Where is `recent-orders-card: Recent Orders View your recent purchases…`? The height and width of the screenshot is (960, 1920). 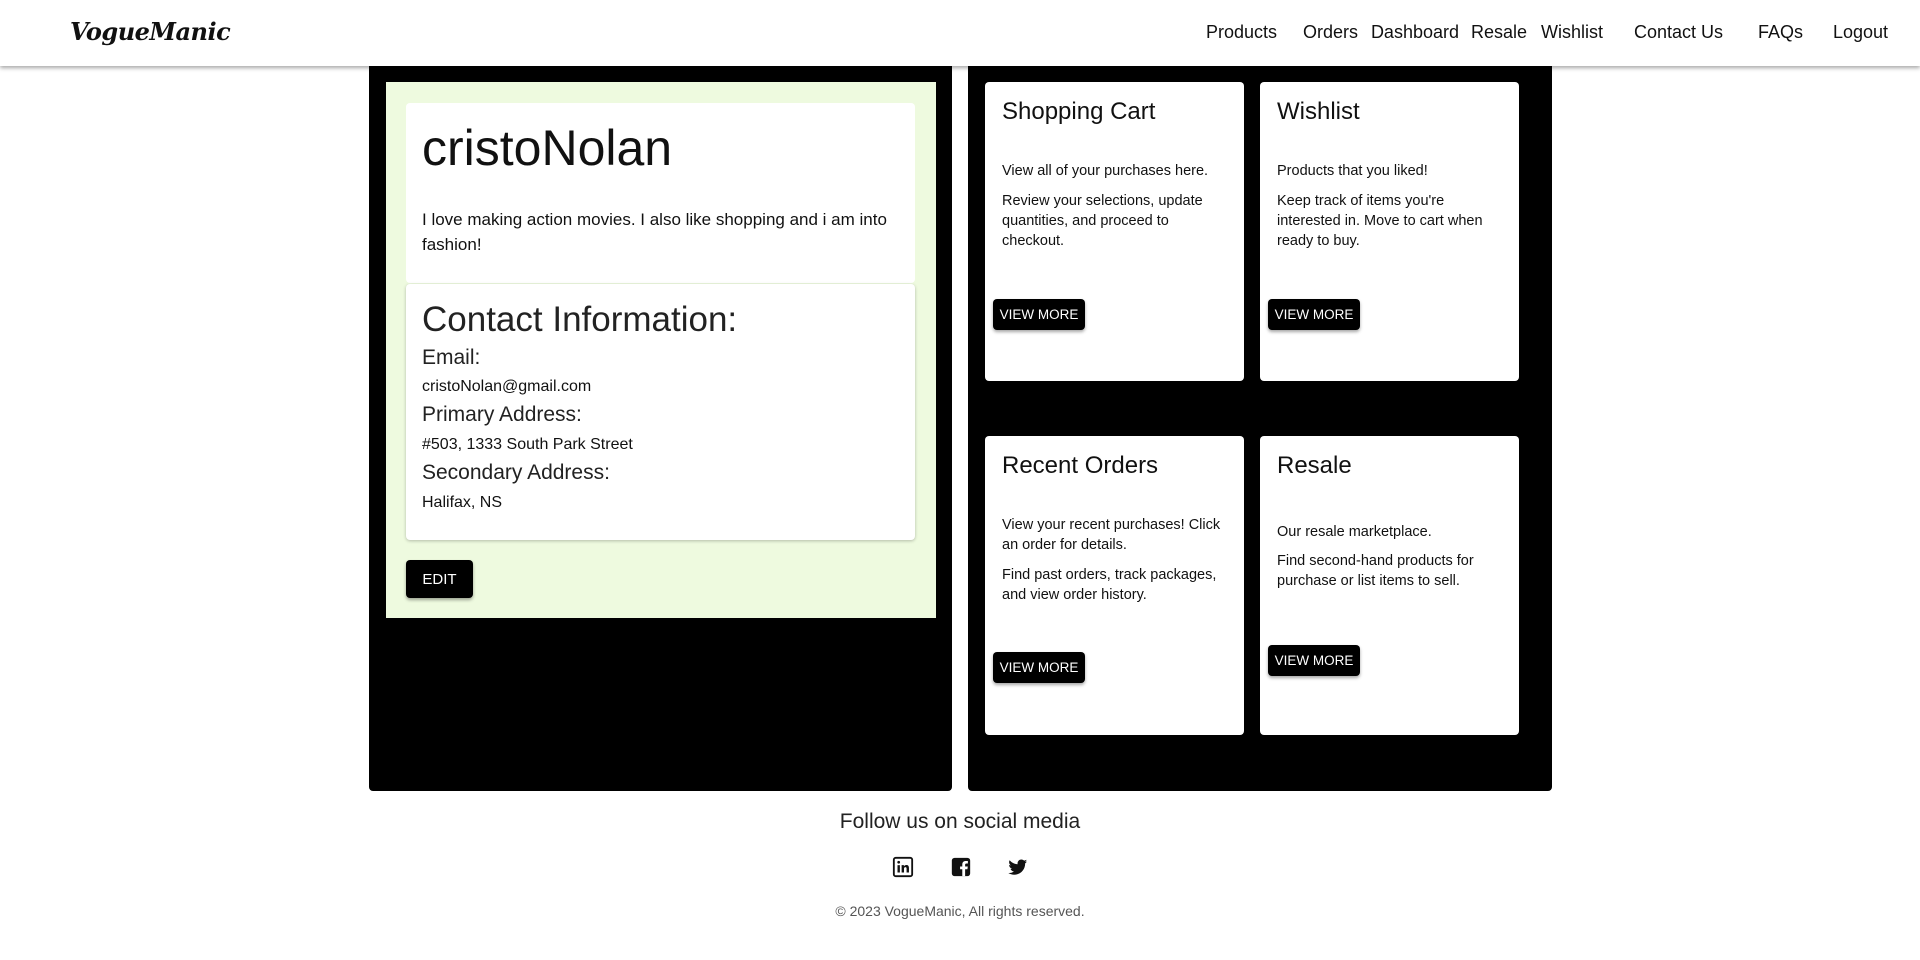
recent-orders-card: Recent Orders View your recent purchases… is located at coordinates (1114, 585).